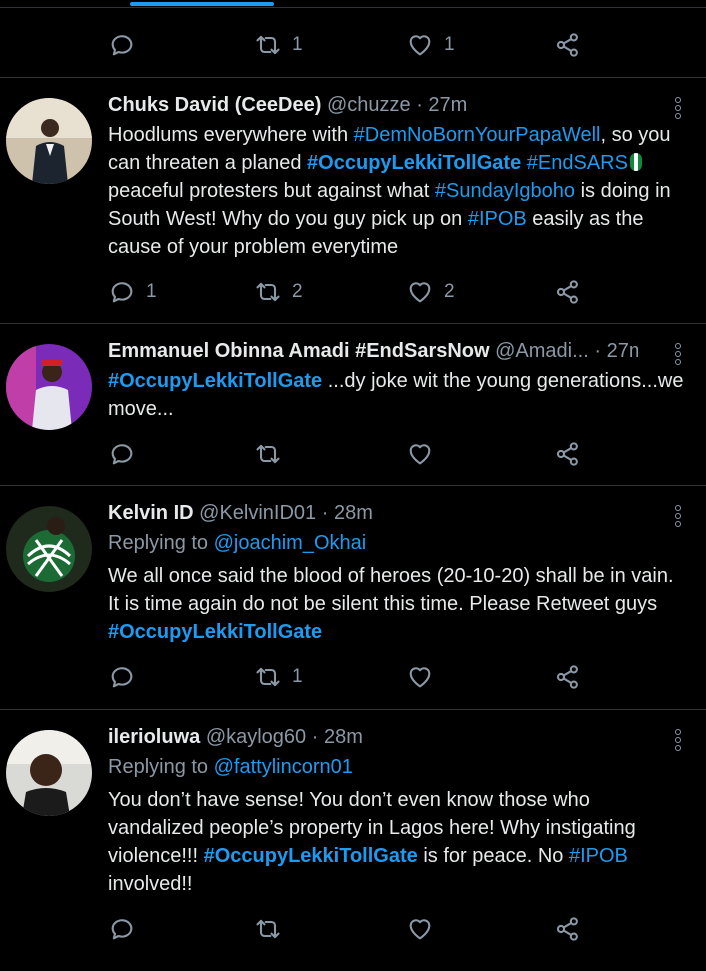 The image size is (706, 971). Describe the element at coordinates (202, 4) in the screenshot. I see `active-tab-indicator` at that location.